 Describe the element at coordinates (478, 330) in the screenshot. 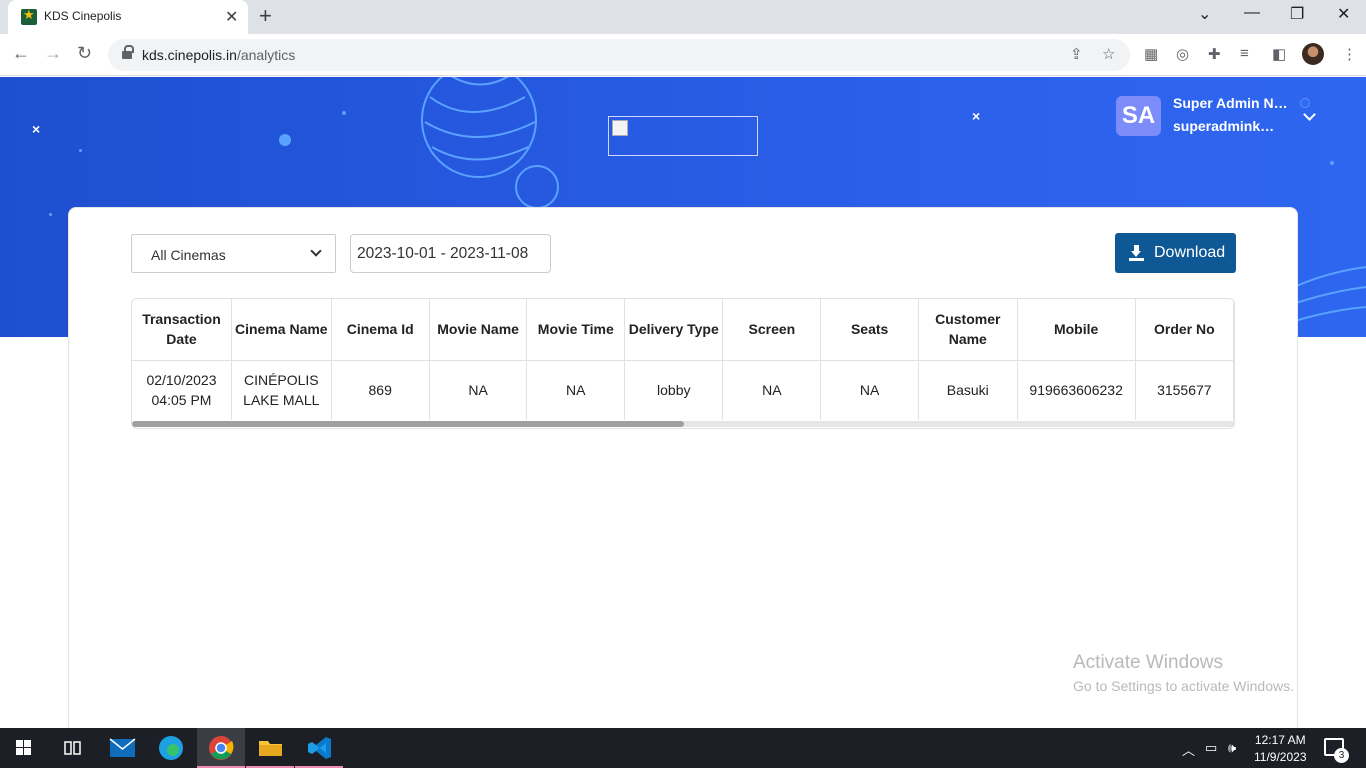

I see `column-header: Movie Name` at that location.